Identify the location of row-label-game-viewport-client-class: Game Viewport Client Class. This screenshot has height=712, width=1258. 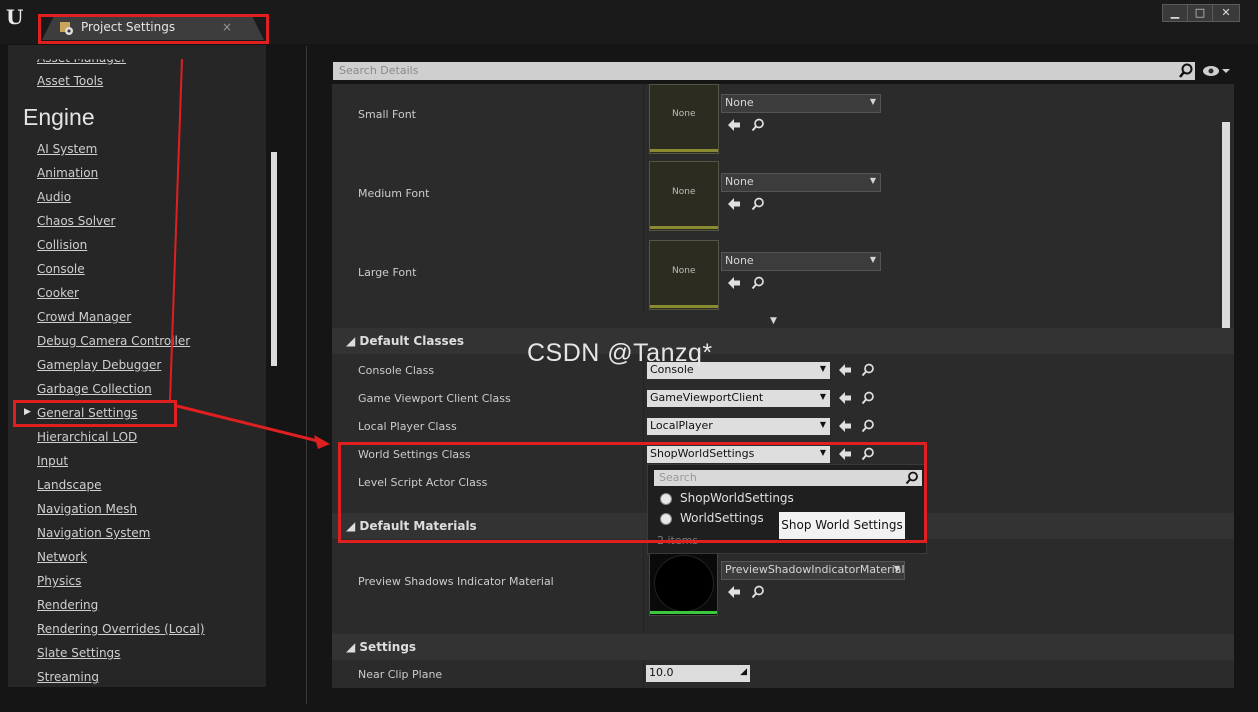
(434, 398).